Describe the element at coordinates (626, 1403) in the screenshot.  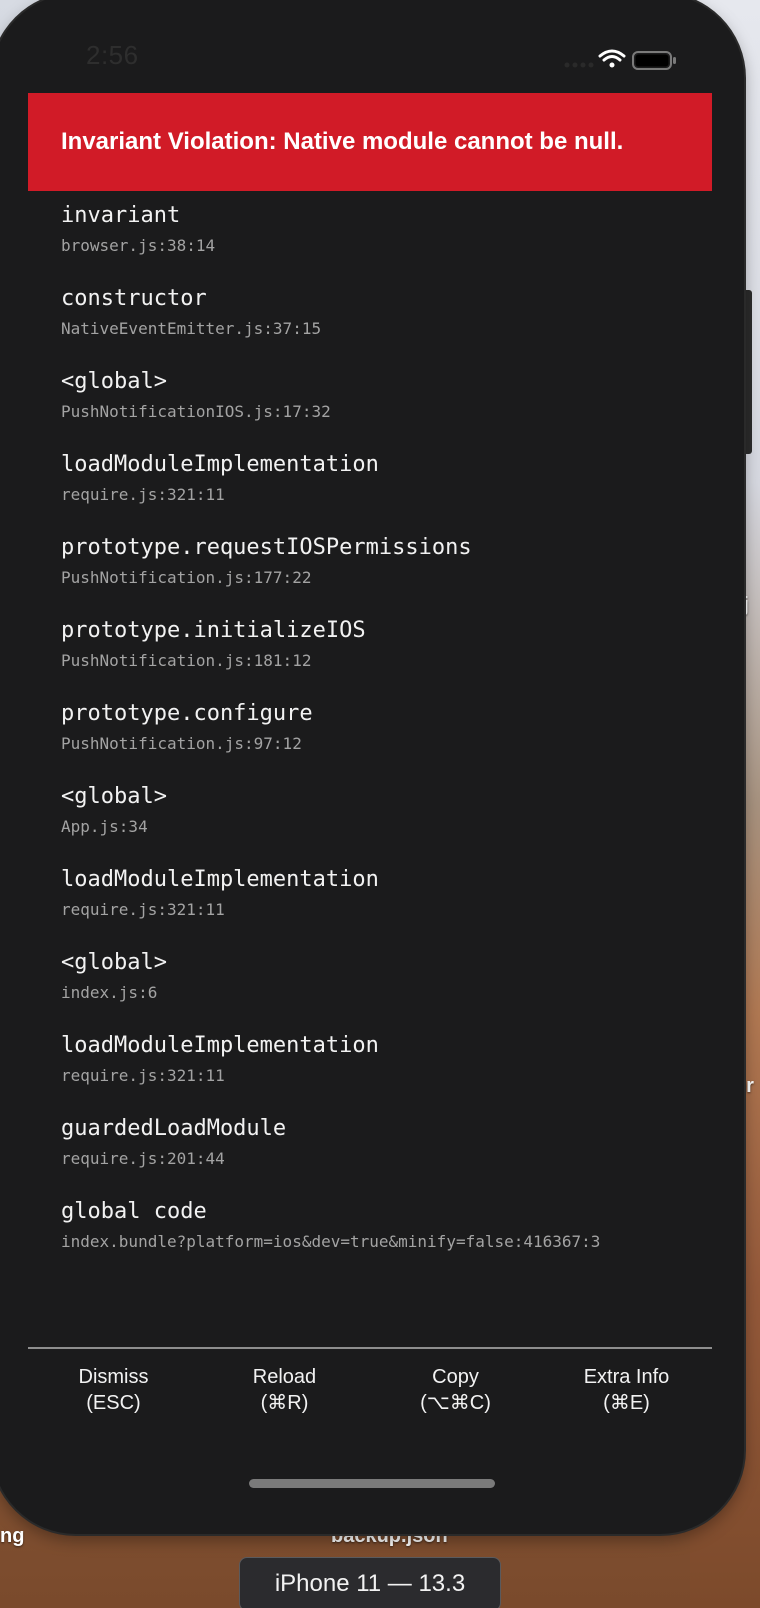
I see `extra-info-button-shortcut: (⌘E)` at that location.